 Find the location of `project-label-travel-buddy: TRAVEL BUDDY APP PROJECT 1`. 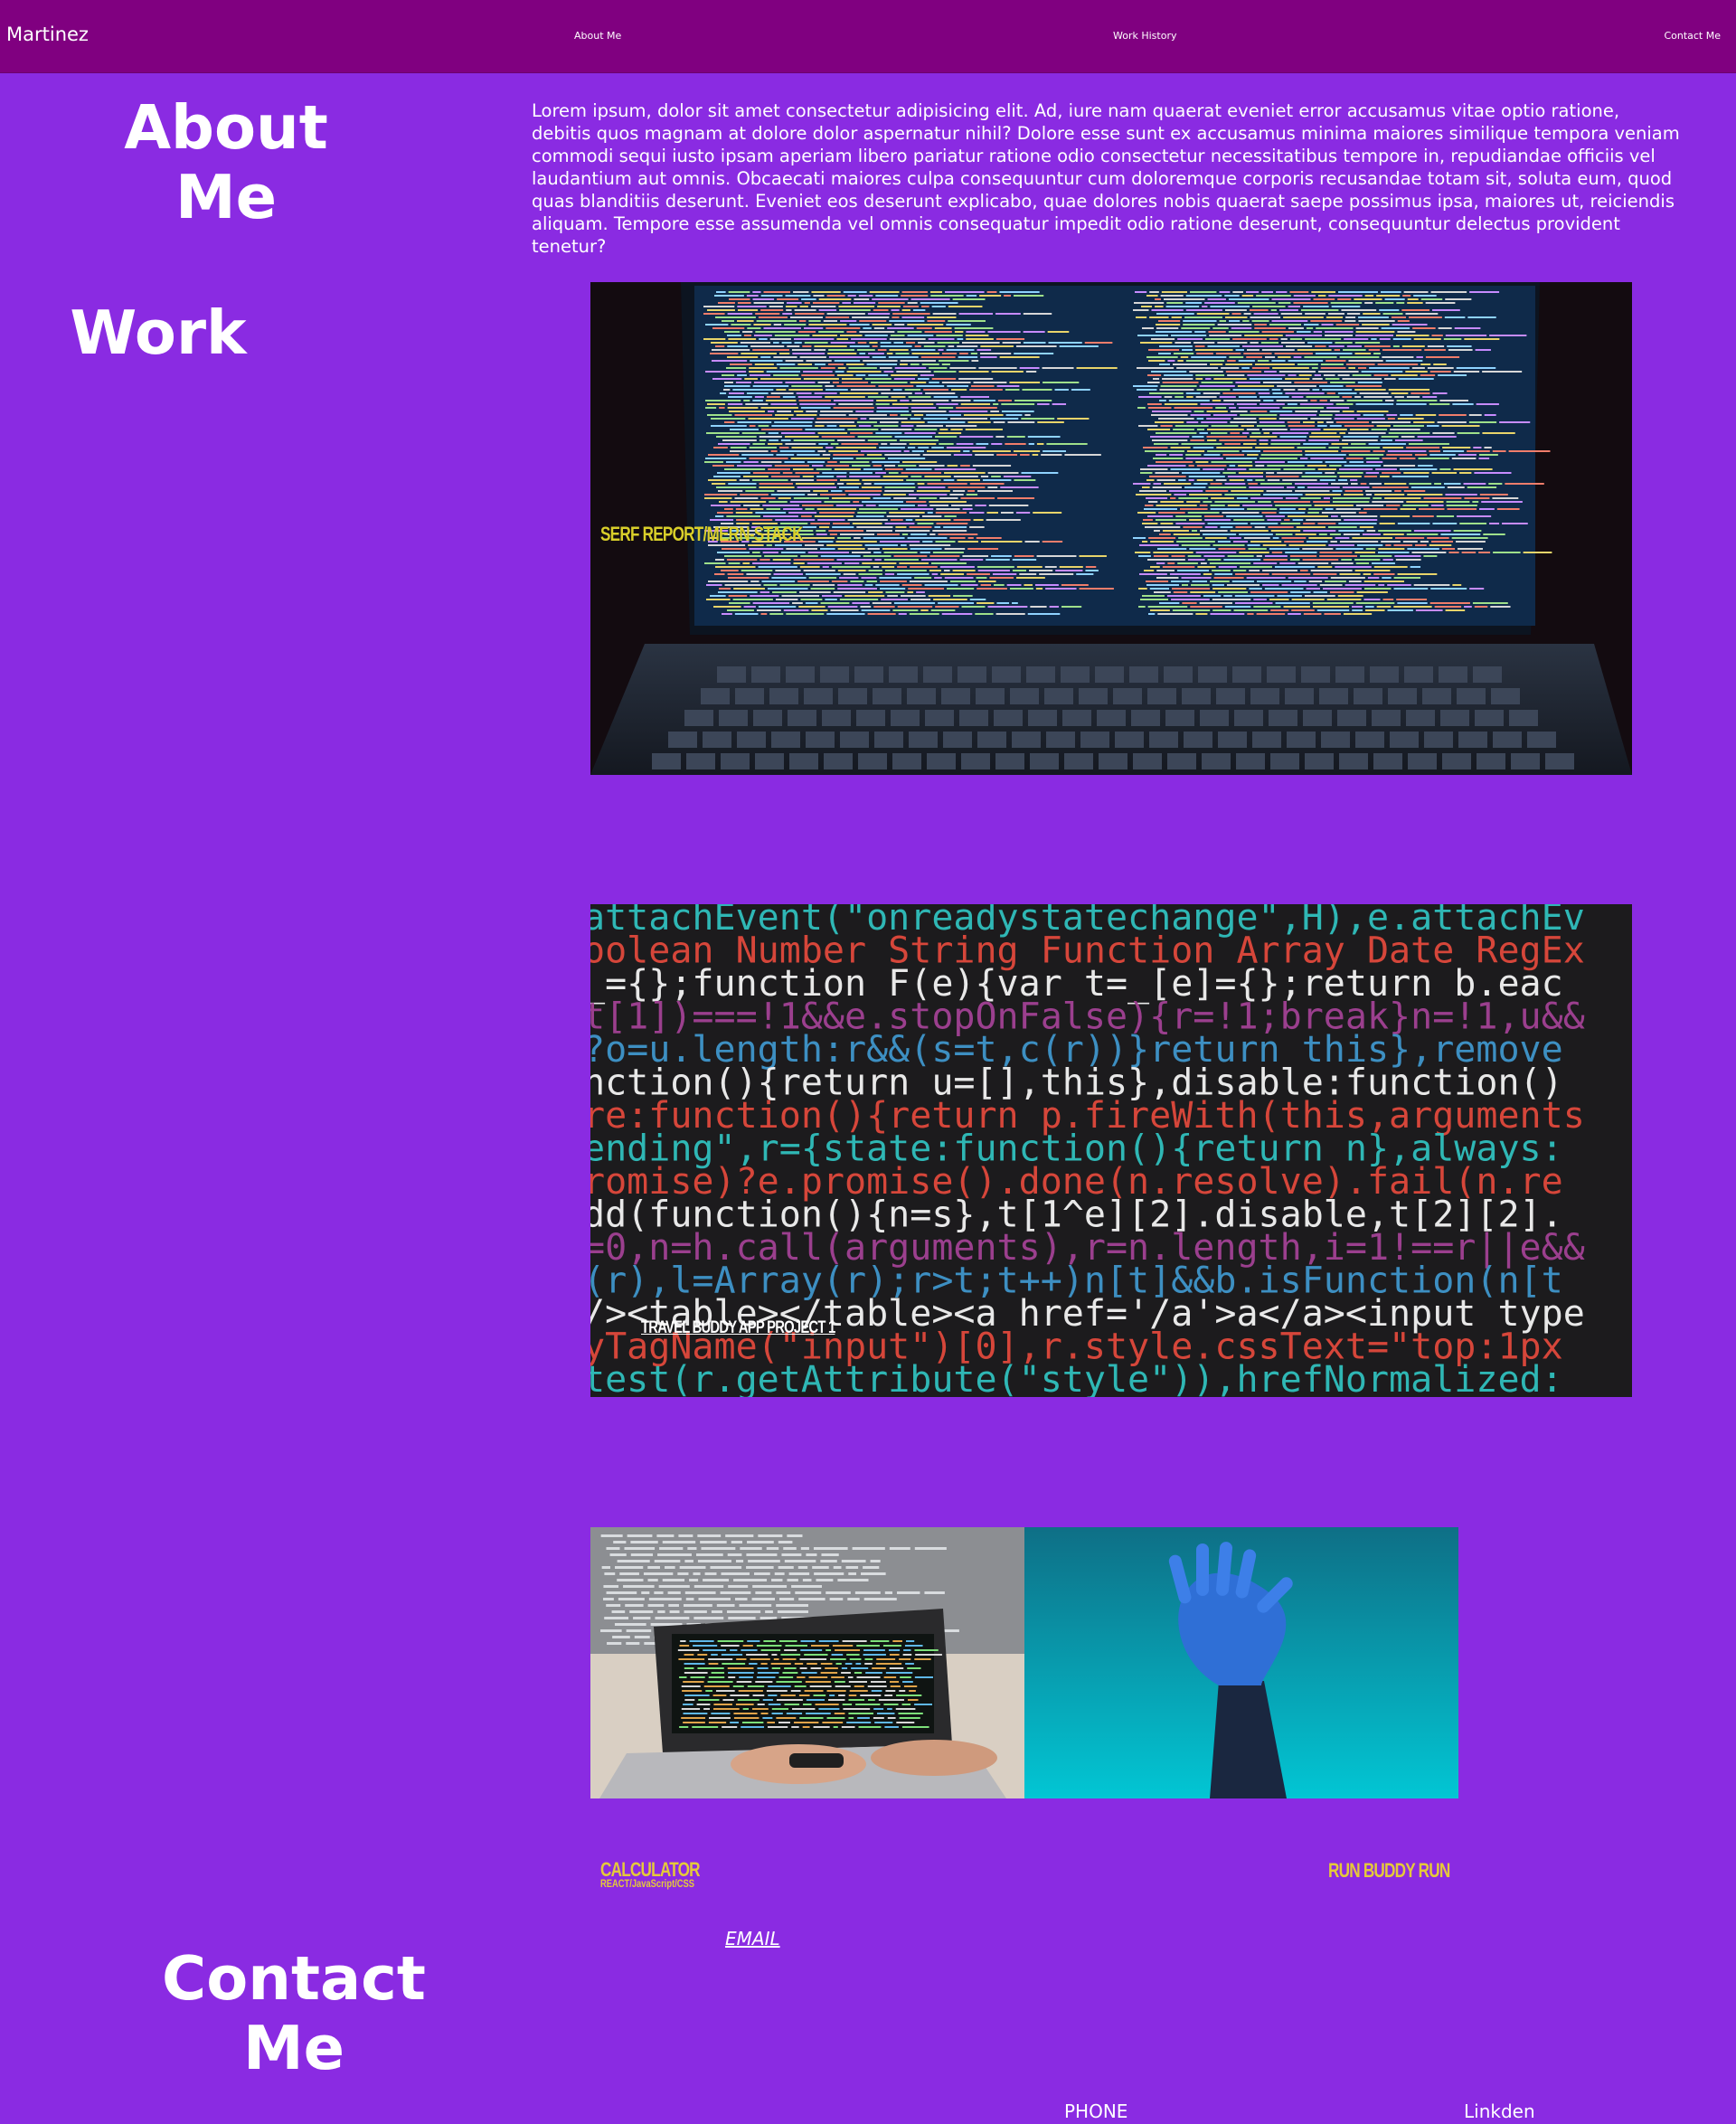

project-label-travel-buddy: TRAVEL BUDDY APP PROJECT 1 is located at coordinates (738, 1328).